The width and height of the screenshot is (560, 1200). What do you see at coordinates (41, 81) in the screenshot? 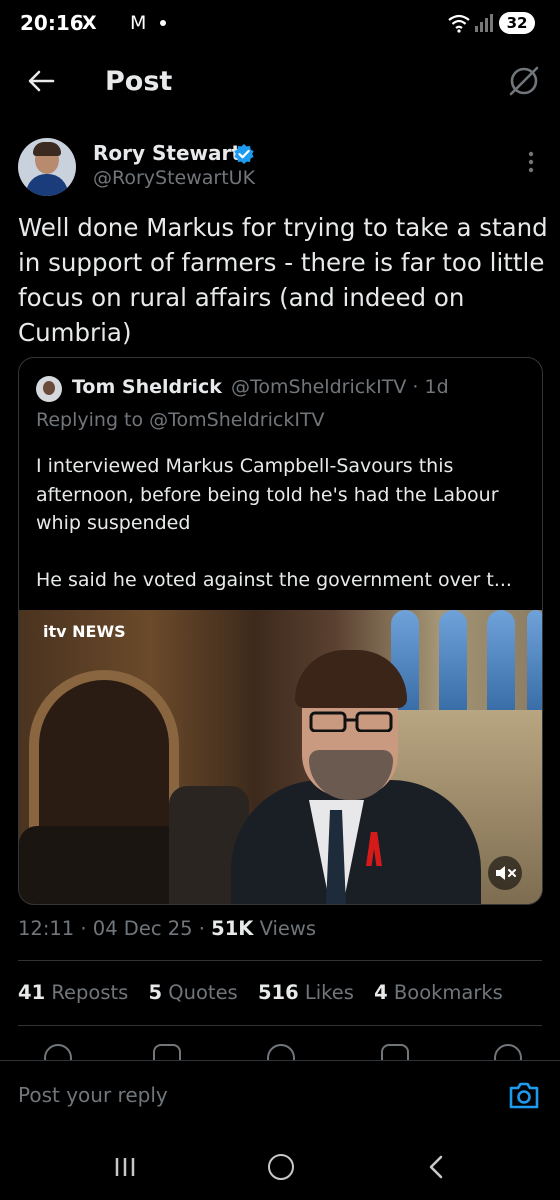
I see `back-arrow-icon` at bounding box center [41, 81].